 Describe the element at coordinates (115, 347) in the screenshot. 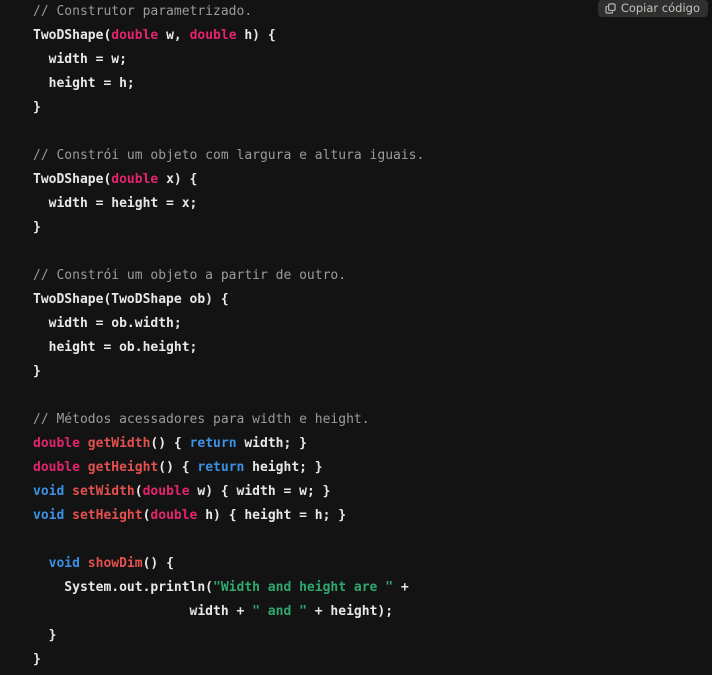

I see `code-token: height = ob.height;` at that location.